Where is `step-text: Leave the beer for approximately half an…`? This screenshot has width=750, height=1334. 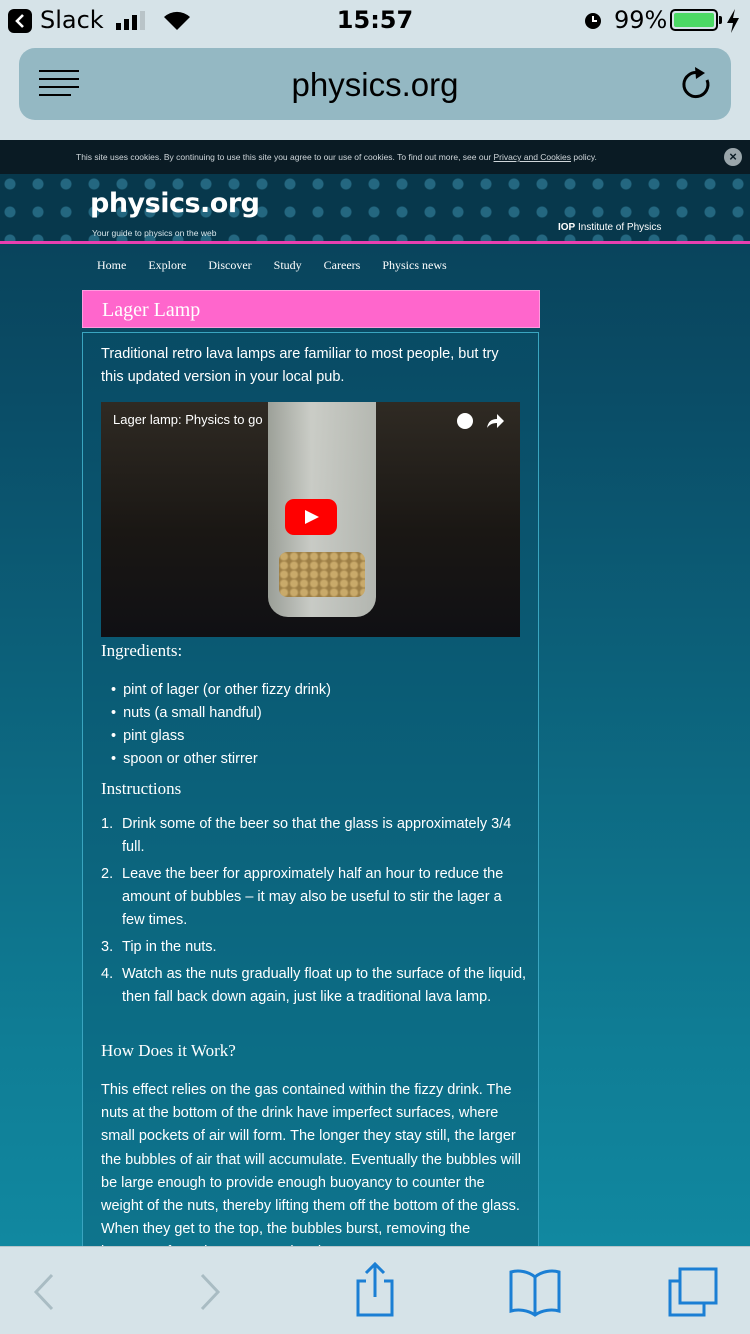 step-text: Leave the beer for approximately half an… is located at coordinates (313, 897).